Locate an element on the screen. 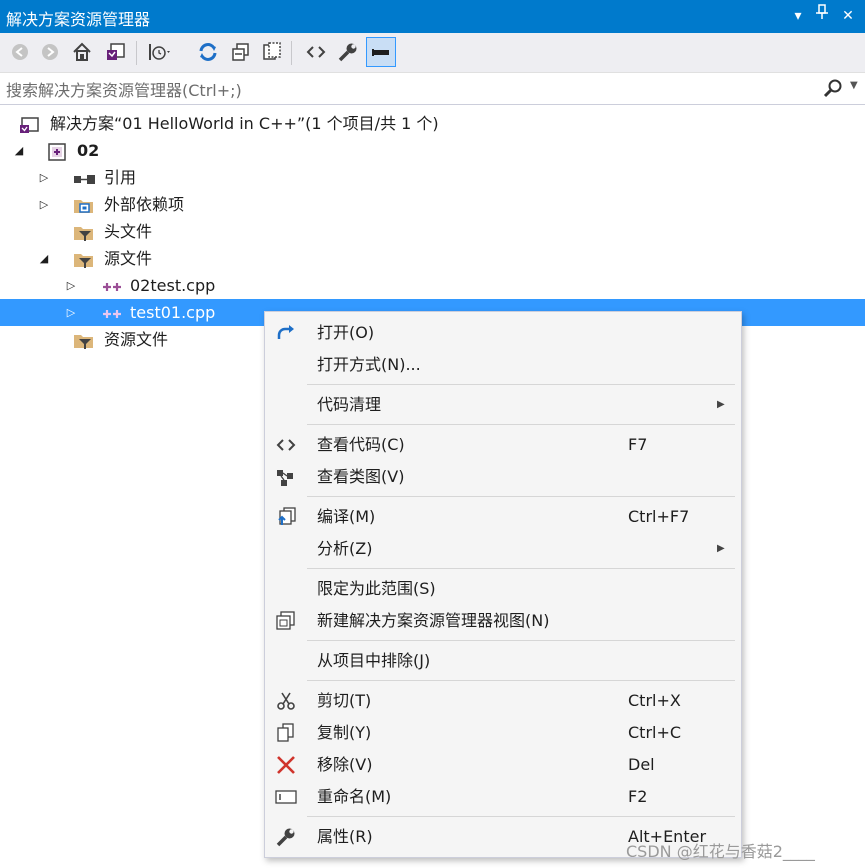 The width and height of the screenshot is (865, 868). tree-item-sources: ◢ 源文件 is located at coordinates (432, 258).